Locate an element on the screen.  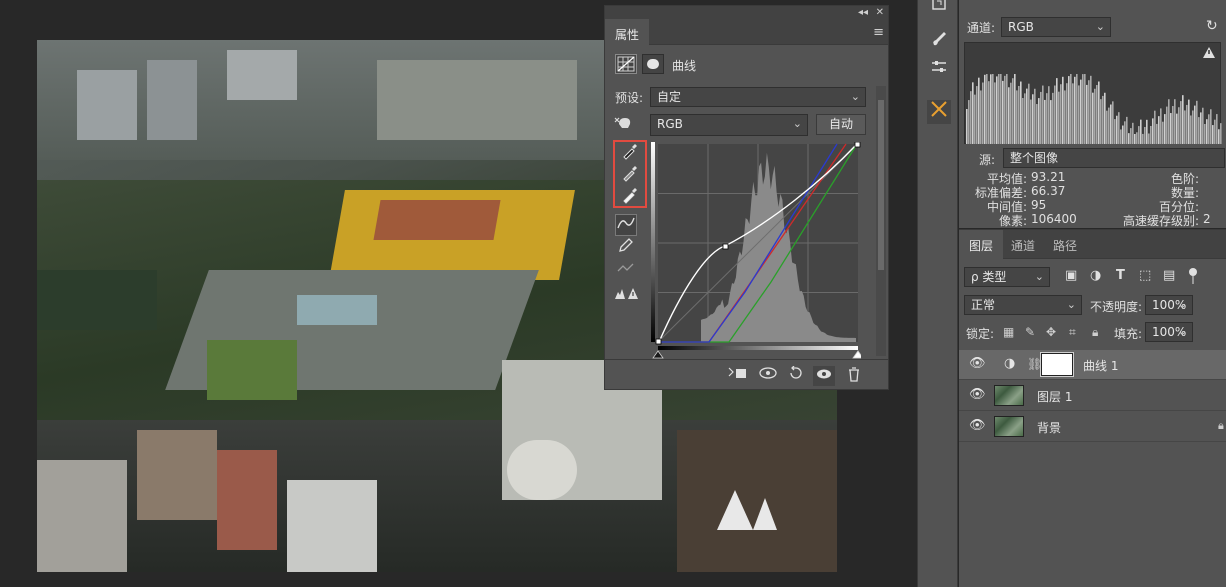
panel-menu-icon: ≡ is located at coordinates (878, 32).